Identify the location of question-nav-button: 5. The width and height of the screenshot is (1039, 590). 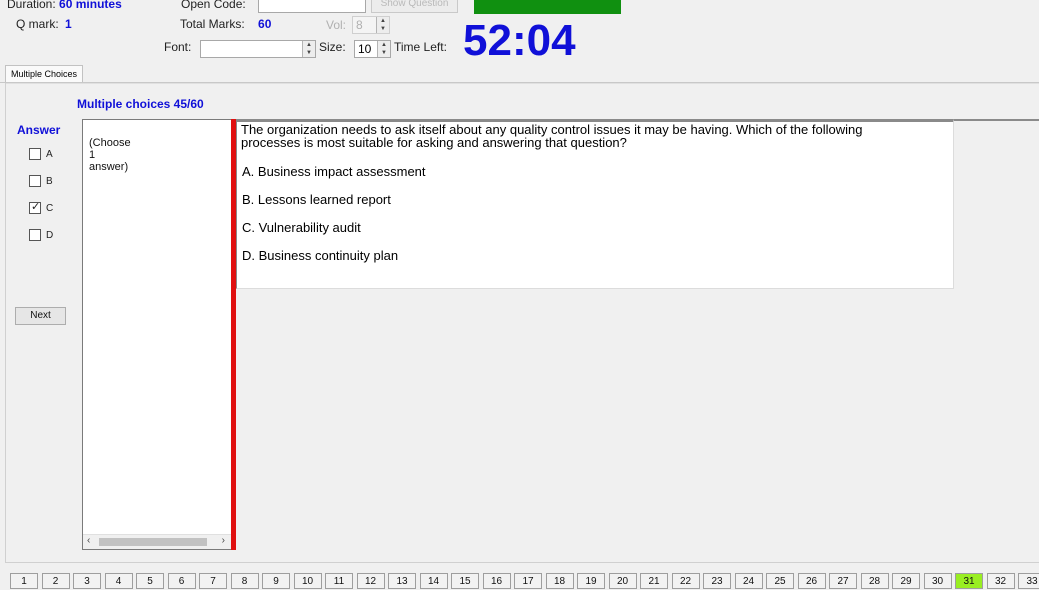
(150, 581).